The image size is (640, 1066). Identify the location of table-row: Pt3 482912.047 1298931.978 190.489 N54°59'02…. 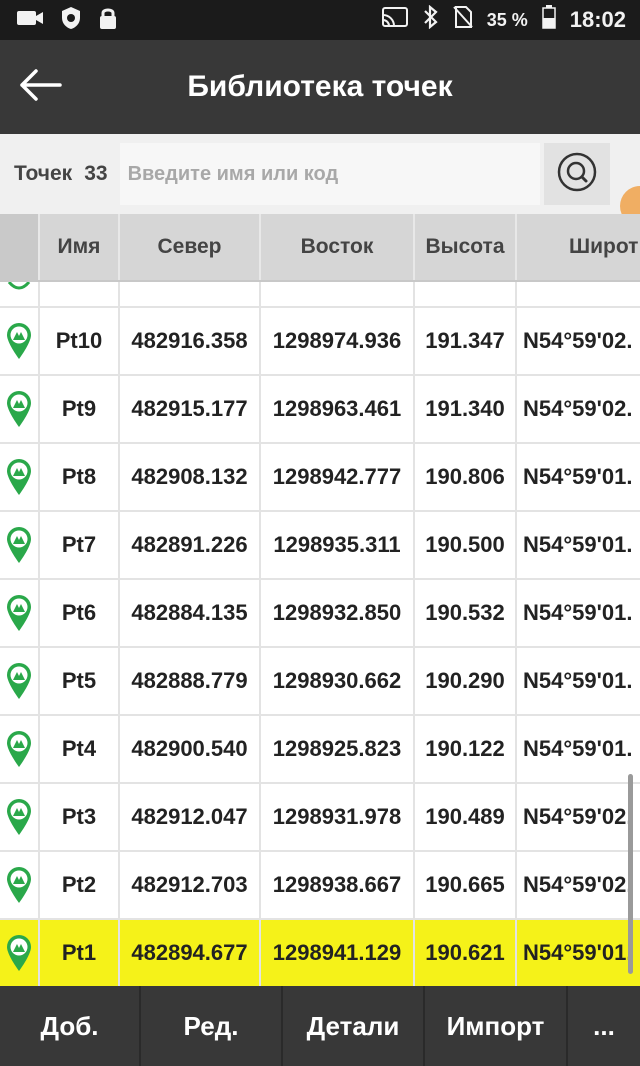
(320, 818).